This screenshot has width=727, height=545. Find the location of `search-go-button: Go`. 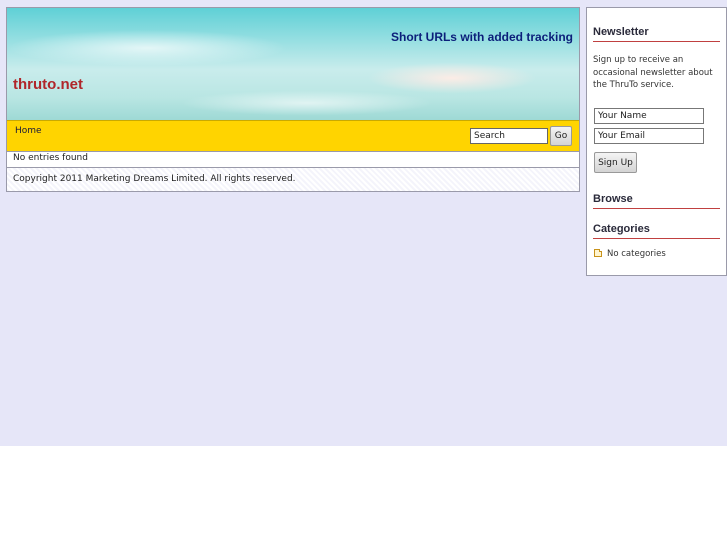

search-go-button: Go is located at coordinates (561, 136).